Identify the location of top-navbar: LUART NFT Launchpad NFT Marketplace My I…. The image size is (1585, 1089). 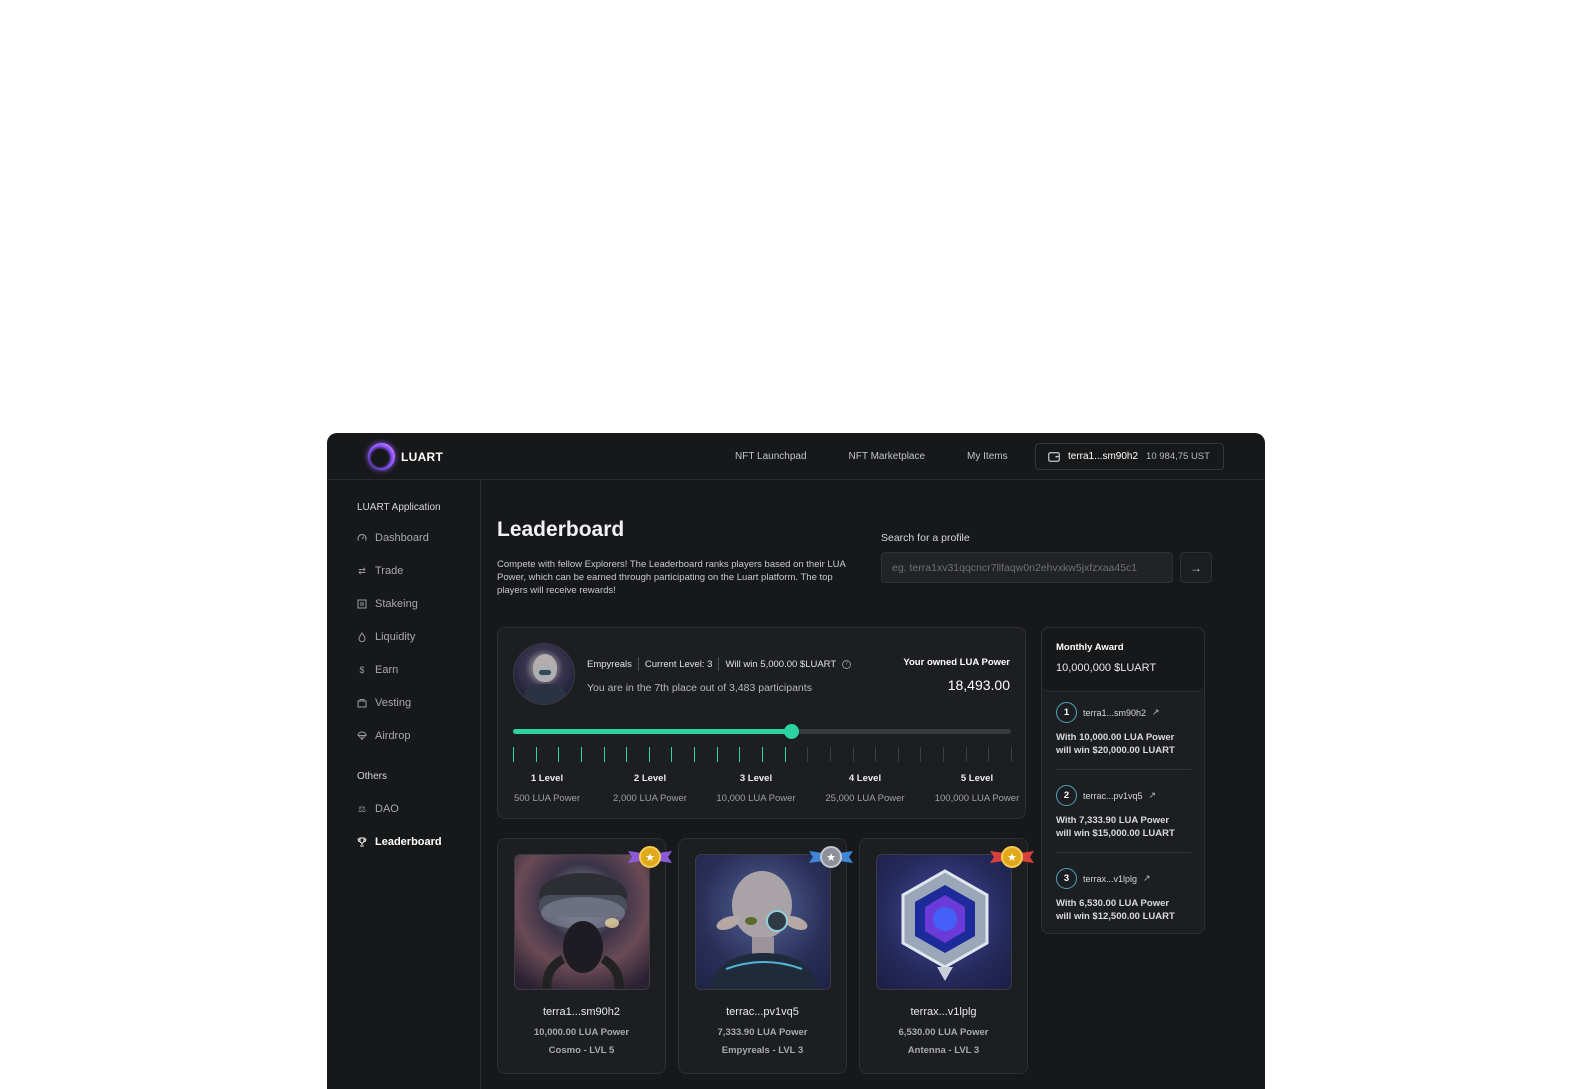
(796, 456).